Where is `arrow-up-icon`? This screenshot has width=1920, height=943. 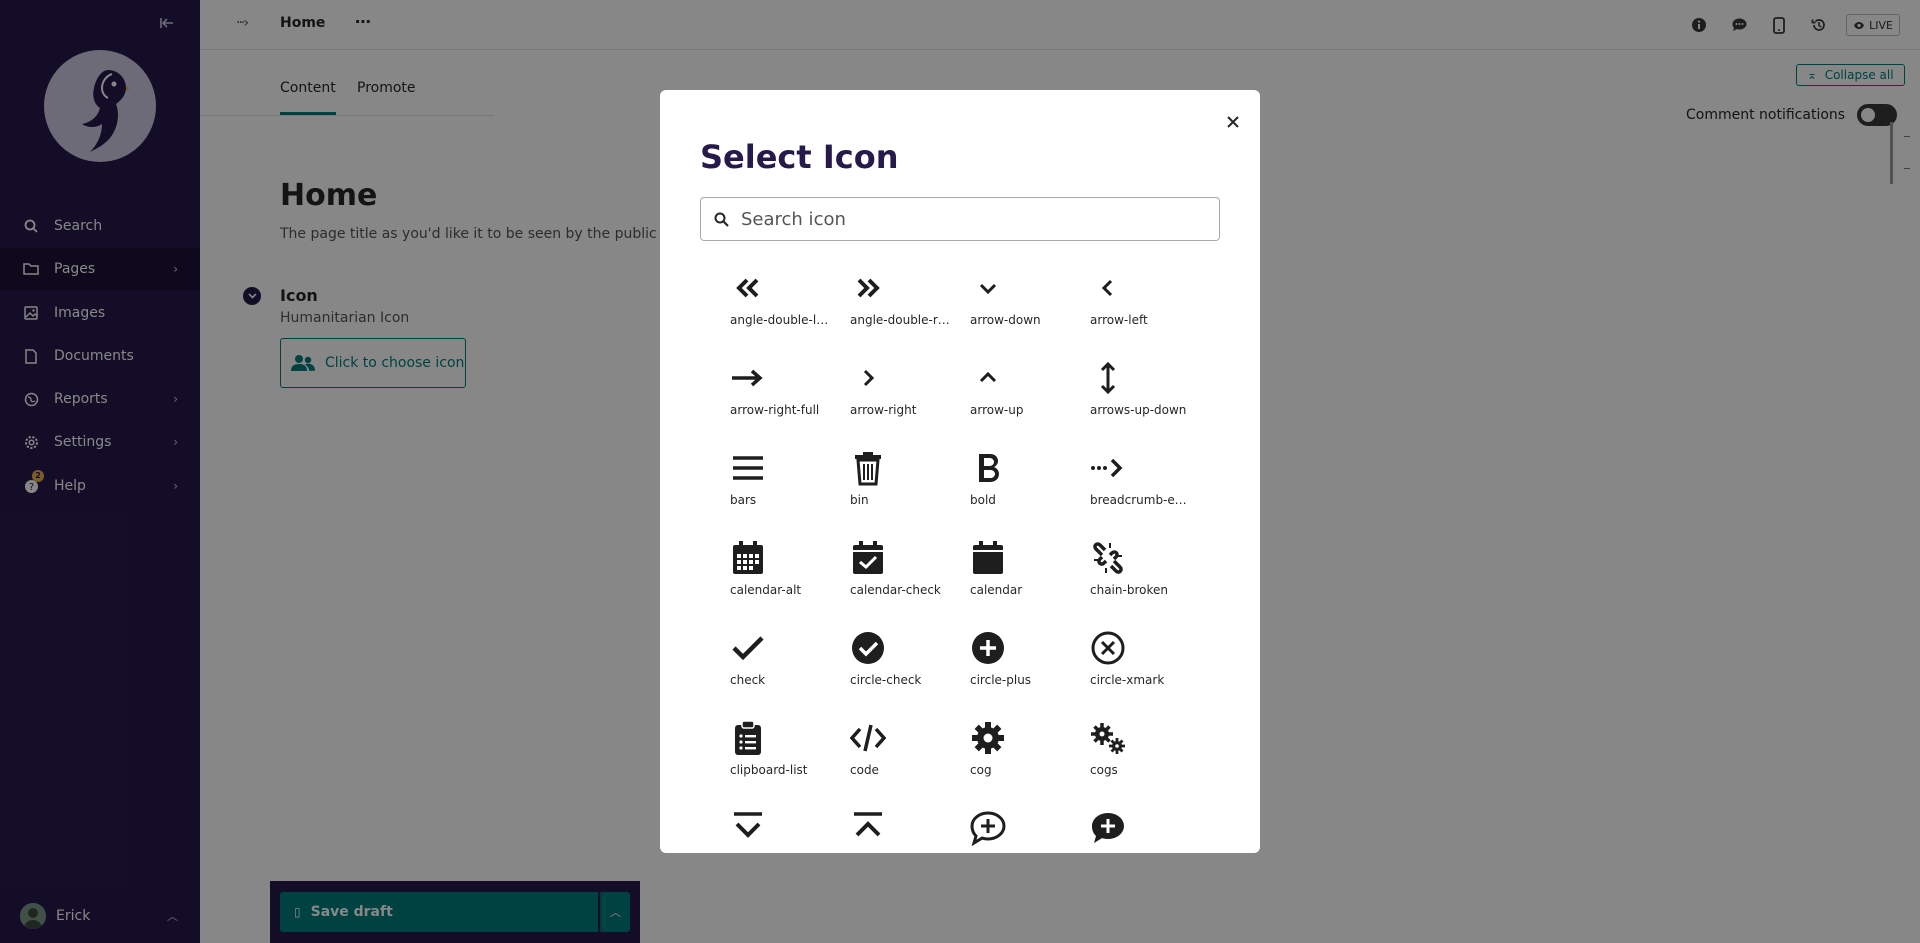 arrow-up-icon is located at coordinates (990, 378).